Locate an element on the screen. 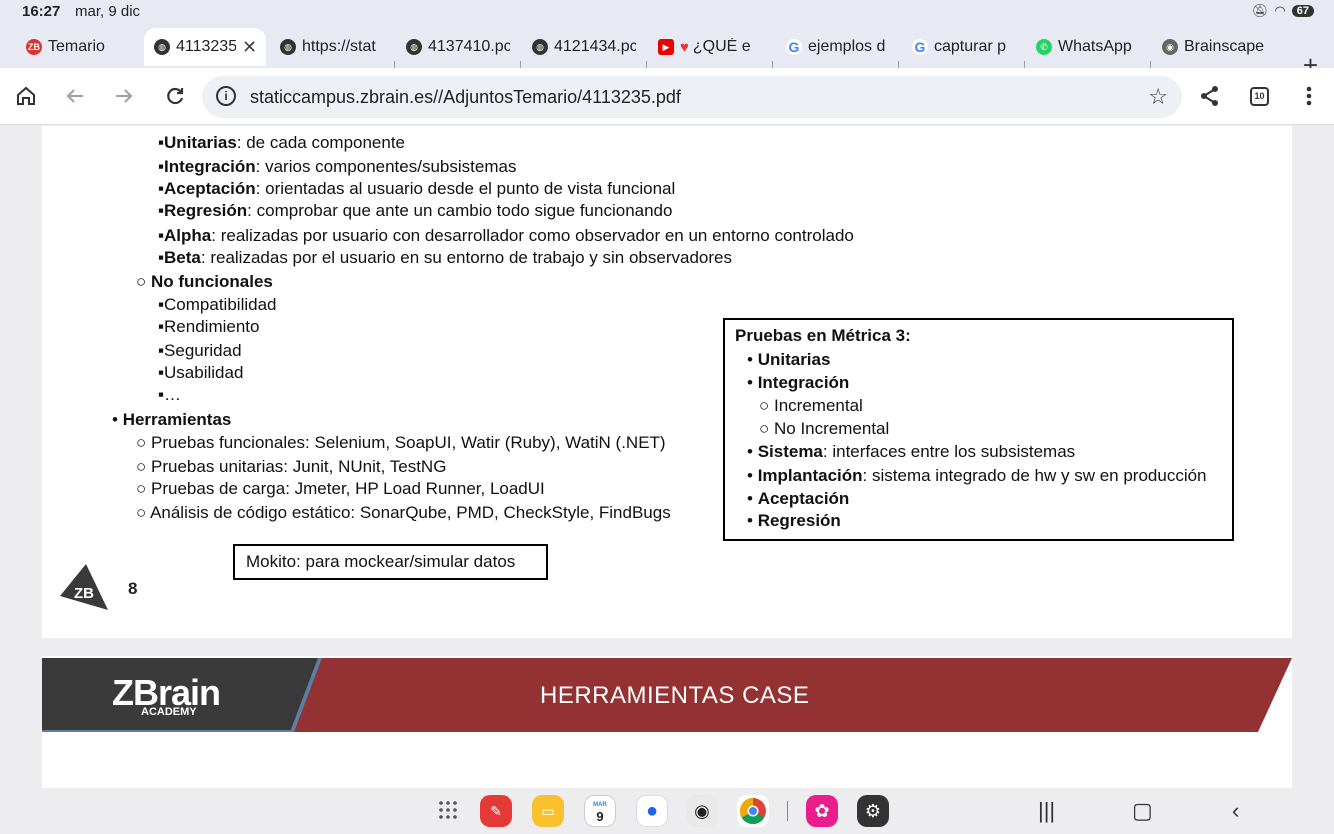 The width and height of the screenshot is (1334, 834). metrica-title: Pruebas en Métrica 3: is located at coordinates (823, 335).